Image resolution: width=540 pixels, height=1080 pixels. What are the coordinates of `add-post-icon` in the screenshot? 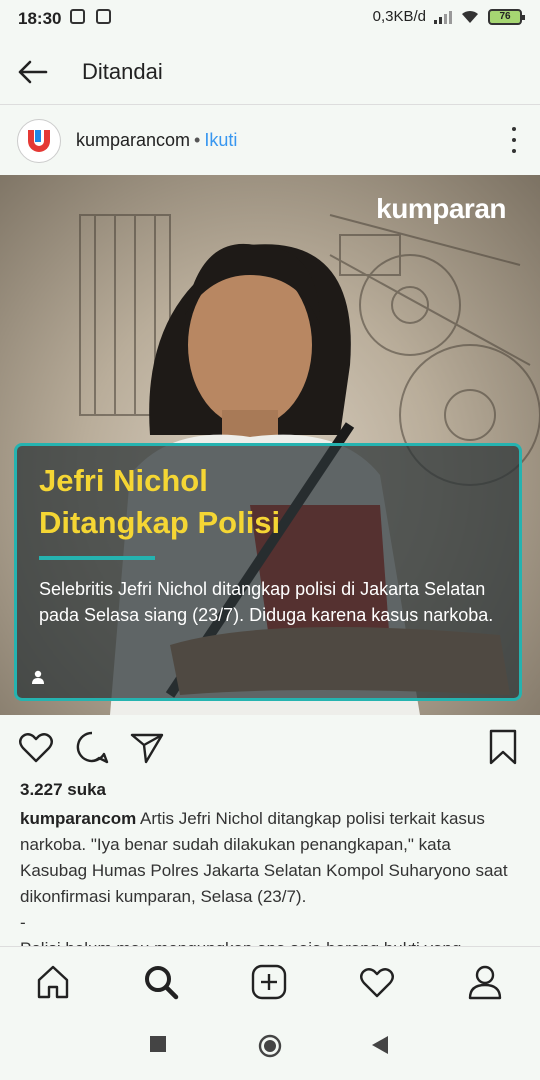 It's located at (269, 982).